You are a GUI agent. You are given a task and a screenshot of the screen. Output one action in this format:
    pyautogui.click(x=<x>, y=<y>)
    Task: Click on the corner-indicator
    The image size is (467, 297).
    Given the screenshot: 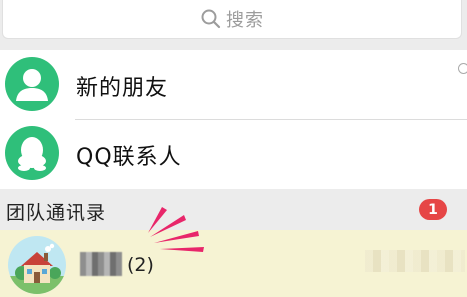 What is the action you would take?
    pyautogui.click(x=462, y=68)
    